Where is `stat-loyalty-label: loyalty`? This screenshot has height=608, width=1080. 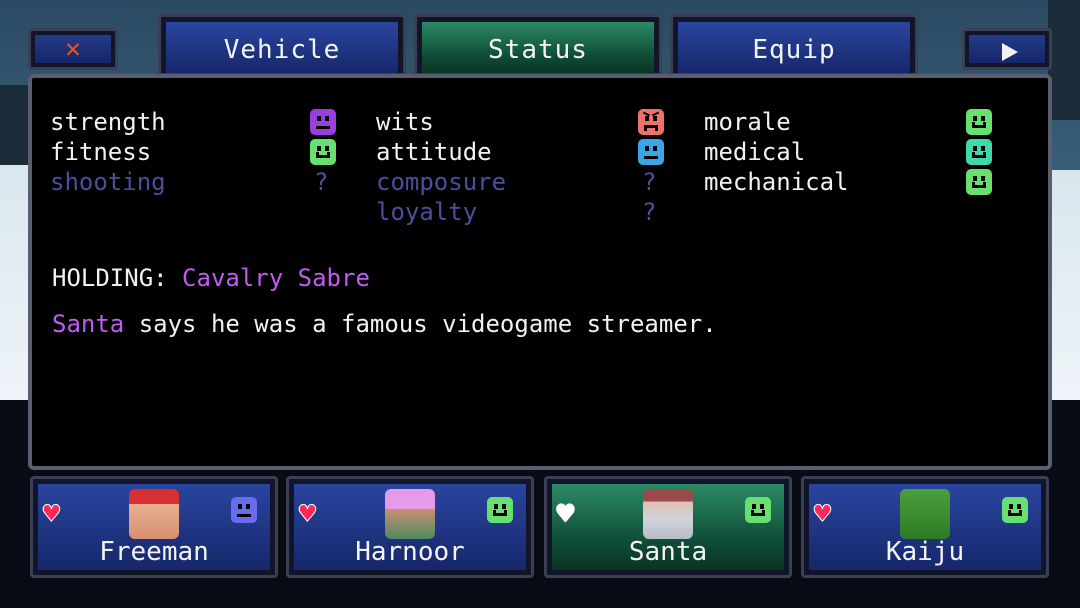
stat-loyalty-label: loyalty is located at coordinates (427, 212).